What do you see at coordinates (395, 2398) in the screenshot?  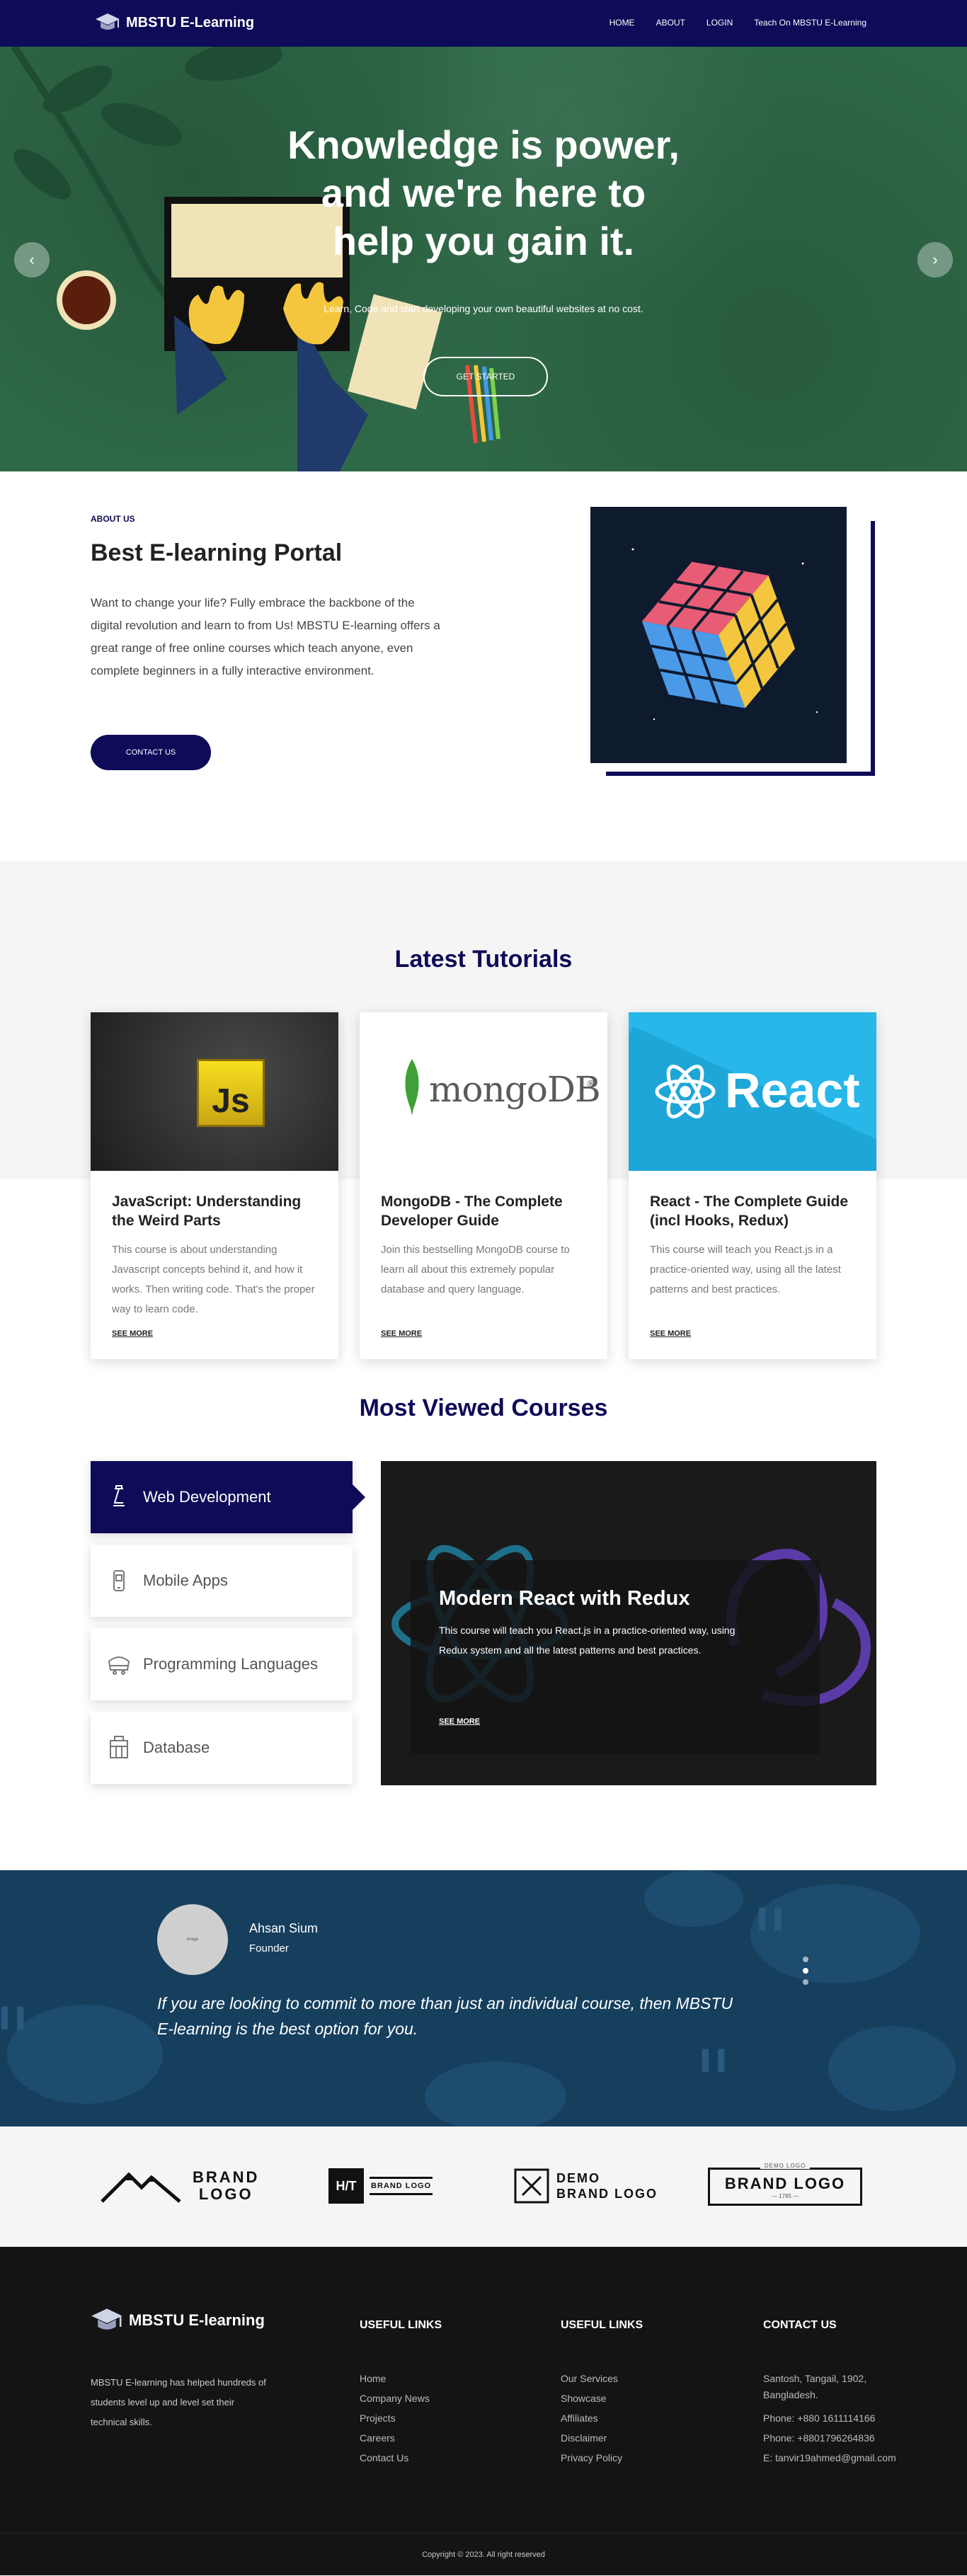 I see `footer-link-company-news: Company News` at bounding box center [395, 2398].